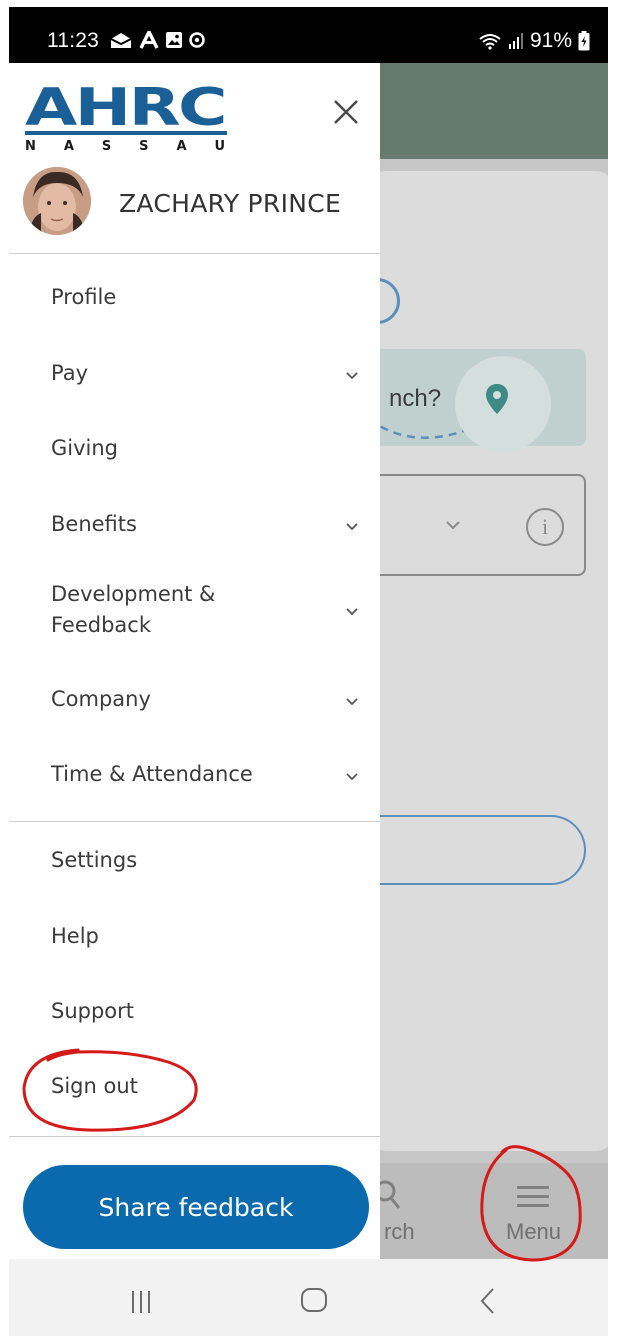 The width and height of the screenshot is (617, 1336). I want to click on menu-item-label: Help, so click(75, 936).